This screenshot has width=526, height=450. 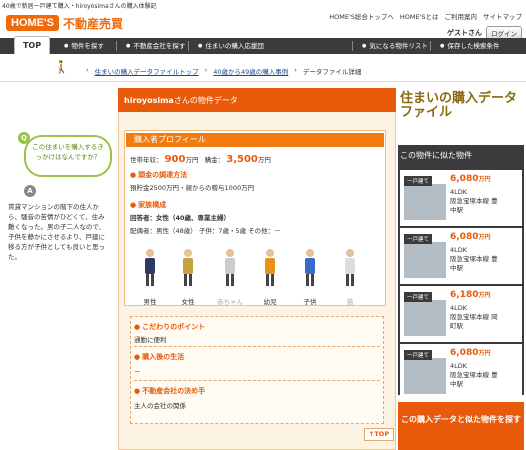 I want to click on life-text: －, so click(x=137, y=372).